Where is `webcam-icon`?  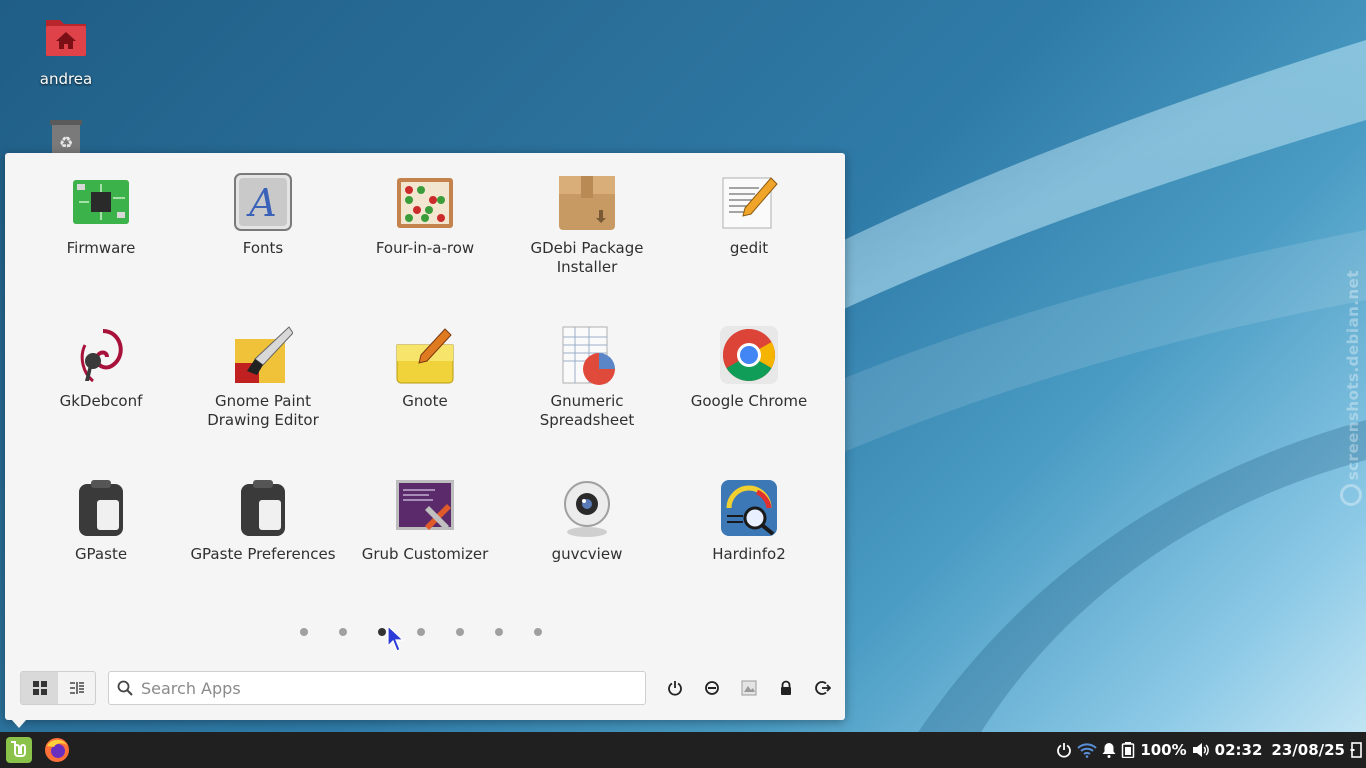 webcam-icon is located at coordinates (587, 508).